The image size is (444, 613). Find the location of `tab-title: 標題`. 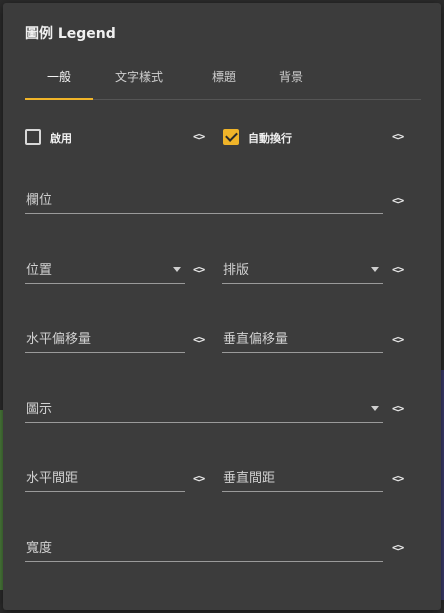

tab-title: 標題 is located at coordinates (224, 81).